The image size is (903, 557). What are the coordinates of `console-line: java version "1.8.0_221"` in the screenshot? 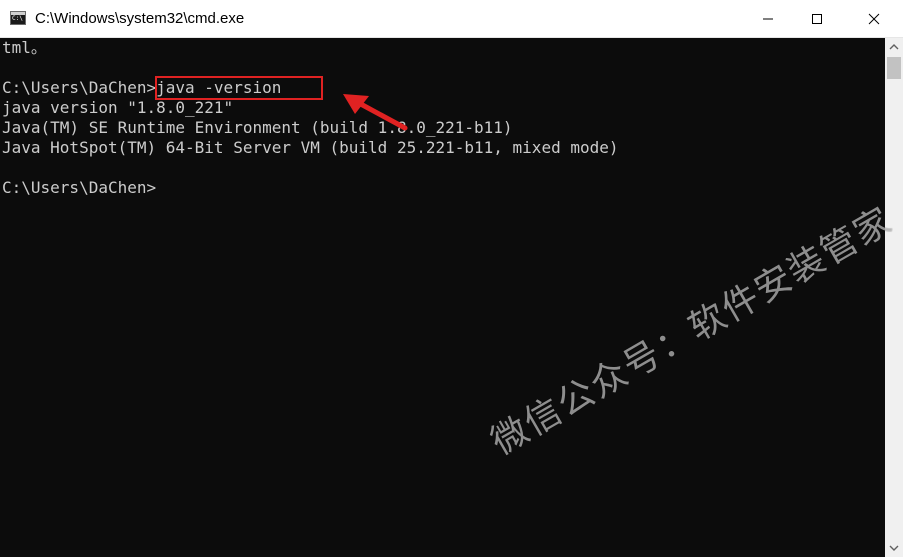 It's located at (118, 107).